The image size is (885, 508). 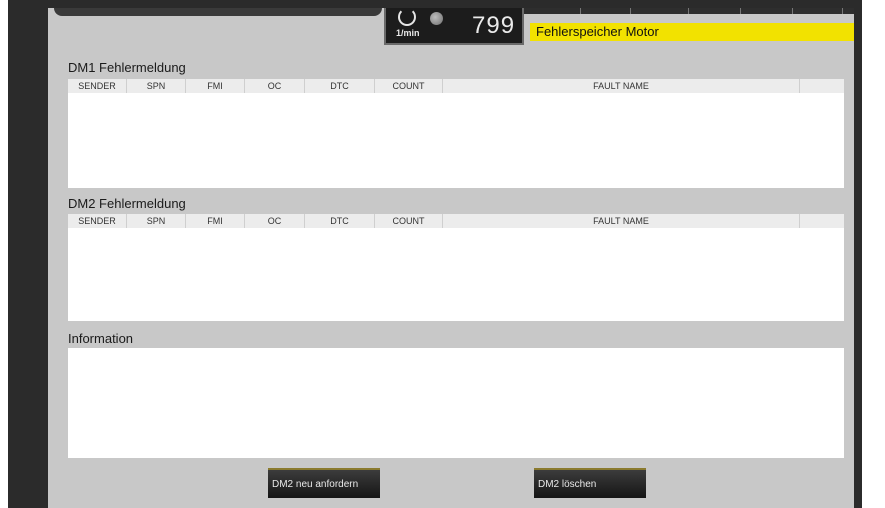 What do you see at coordinates (692, 32) in the screenshot?
I see `page-title: Fehlerspeicher Motor` at bounding box center [692, 32].